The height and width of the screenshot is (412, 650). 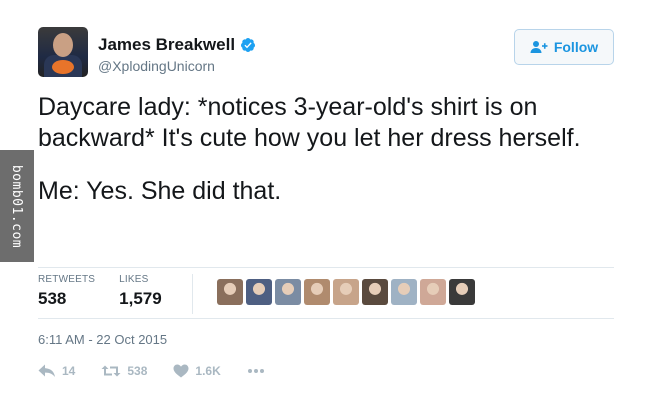 What do you see at coordinates (140, 298) in the screenshot?
I see `likes-count: 1,579` at bounding box center [140, 298].